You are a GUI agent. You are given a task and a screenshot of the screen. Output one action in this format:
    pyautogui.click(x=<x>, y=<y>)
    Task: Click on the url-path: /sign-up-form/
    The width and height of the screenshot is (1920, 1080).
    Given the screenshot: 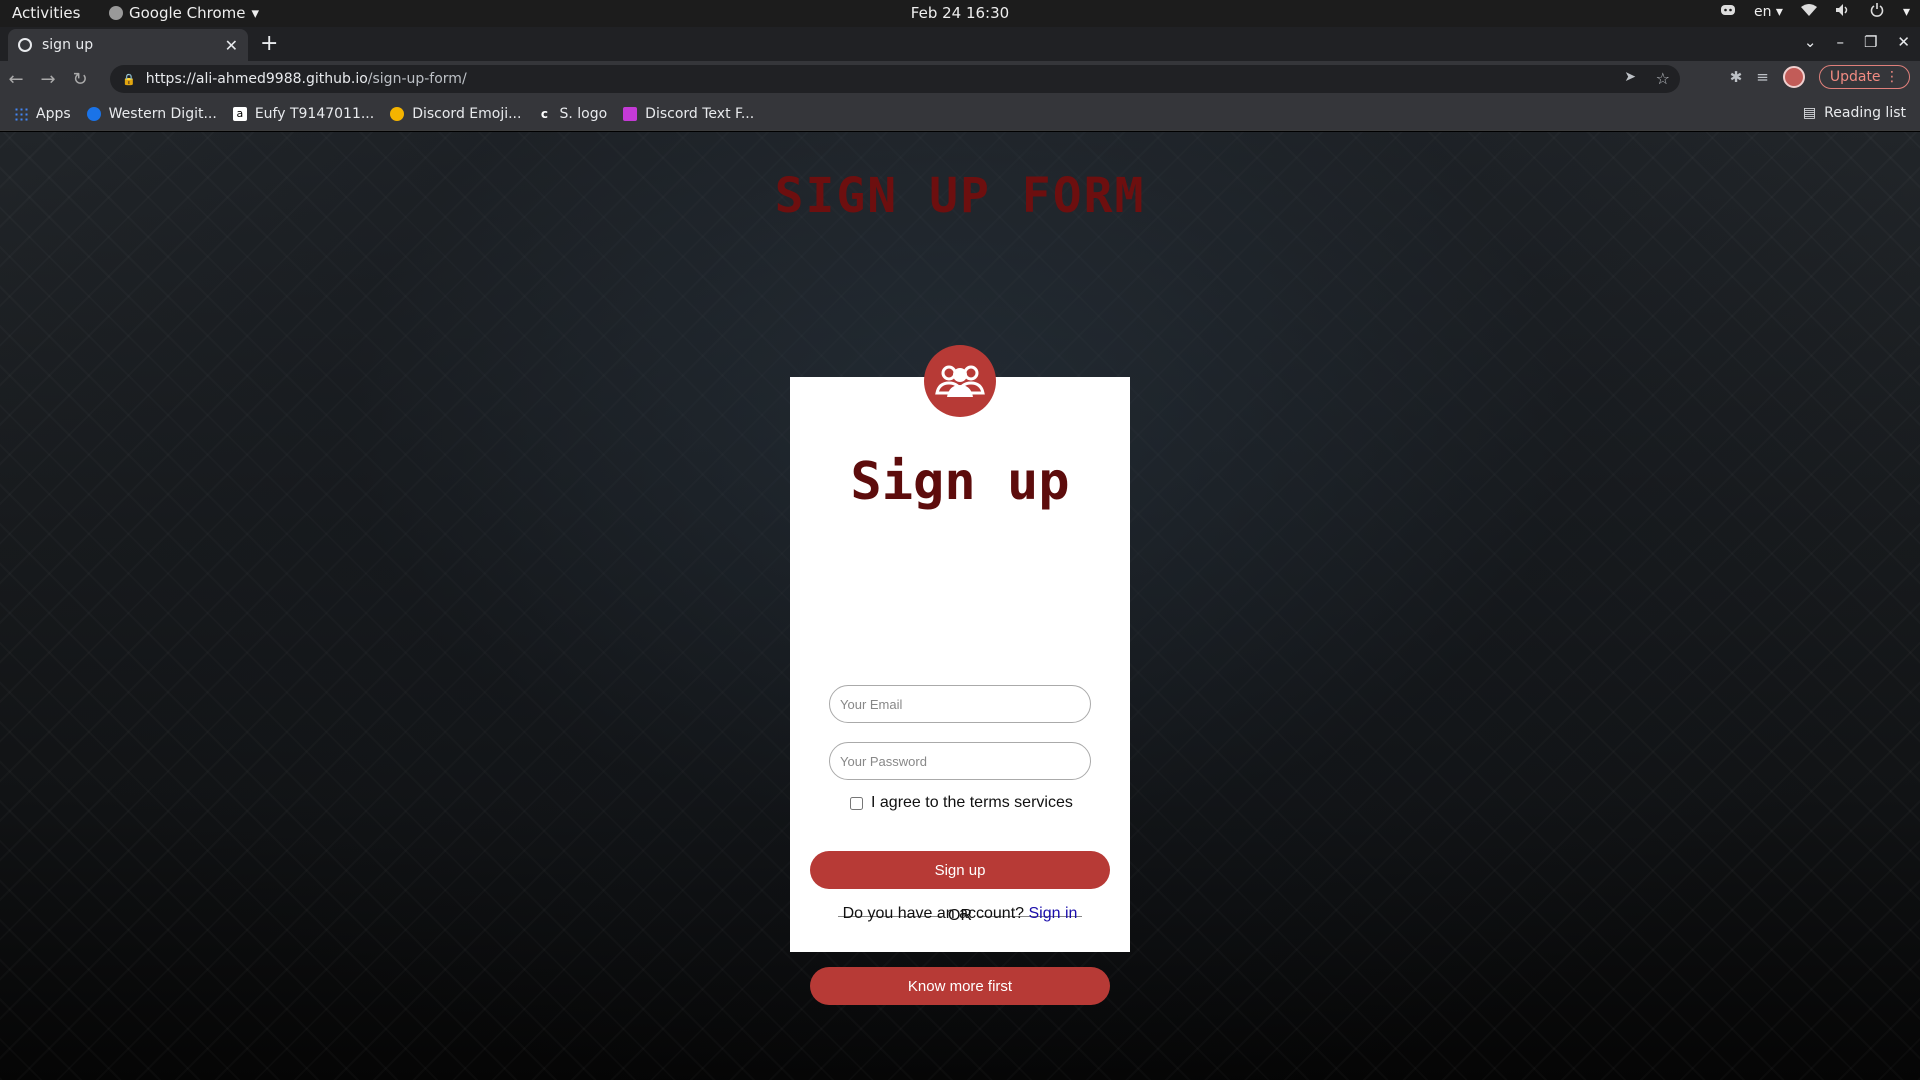 What is the action you would take?
    pyautogui.click(x=417, y=79)
    